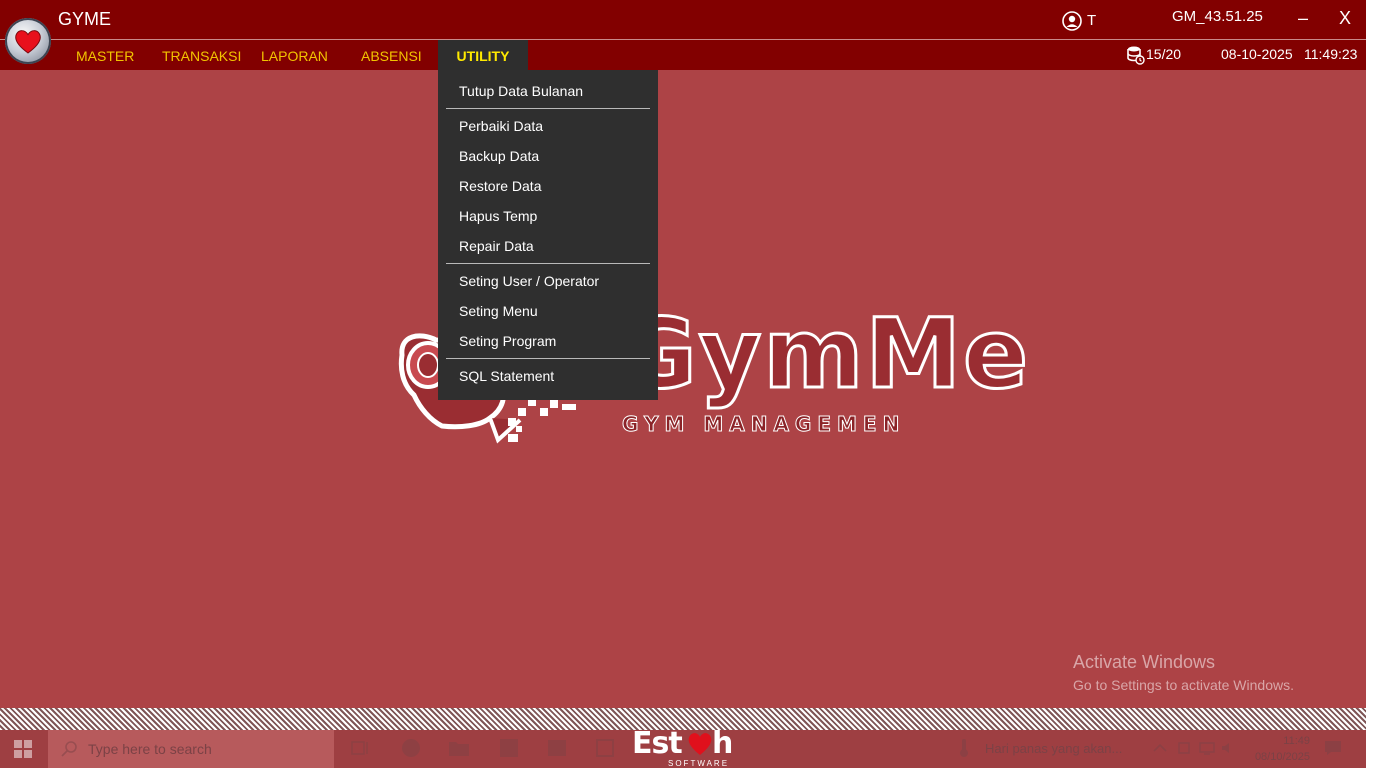  Describe the element at coordinates (1184, 748) in the screenshot. I see `tray-app-icon` at that location.